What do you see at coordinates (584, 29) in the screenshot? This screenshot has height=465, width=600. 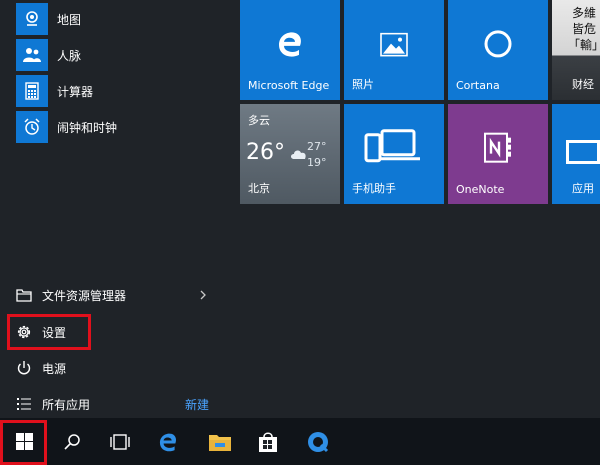 I see `finance-headline-2: 皆危` at bounding box center [584, 29].